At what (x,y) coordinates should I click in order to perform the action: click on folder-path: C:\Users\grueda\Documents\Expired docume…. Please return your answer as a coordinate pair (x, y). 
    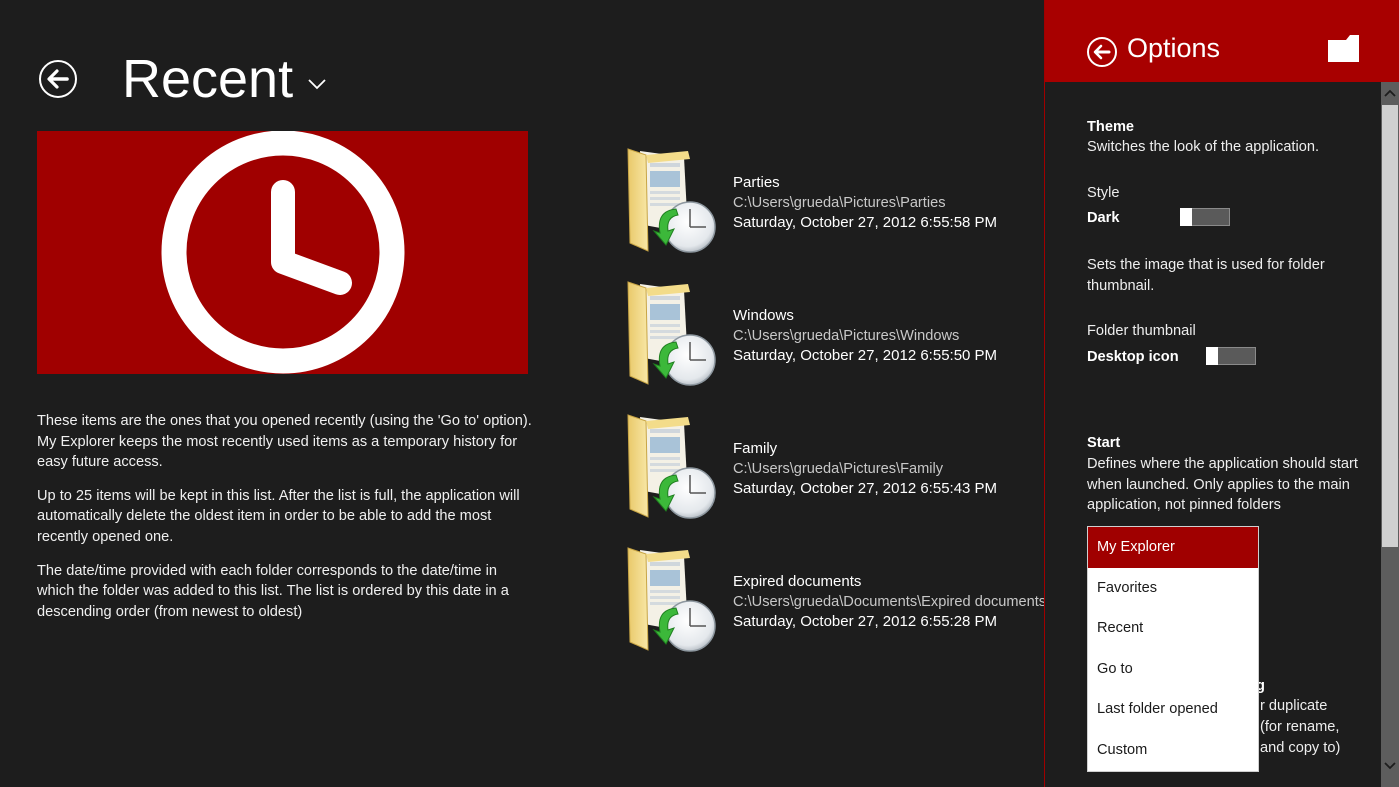
    Looking at the image, I should click on (889, 602).